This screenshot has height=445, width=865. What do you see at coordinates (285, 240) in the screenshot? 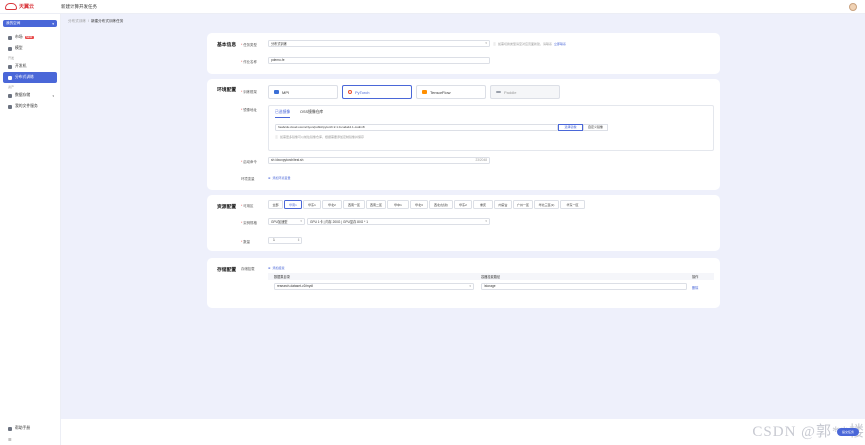
I see `count-stepper: 1 ⇕` at bounding box center [285, 240].